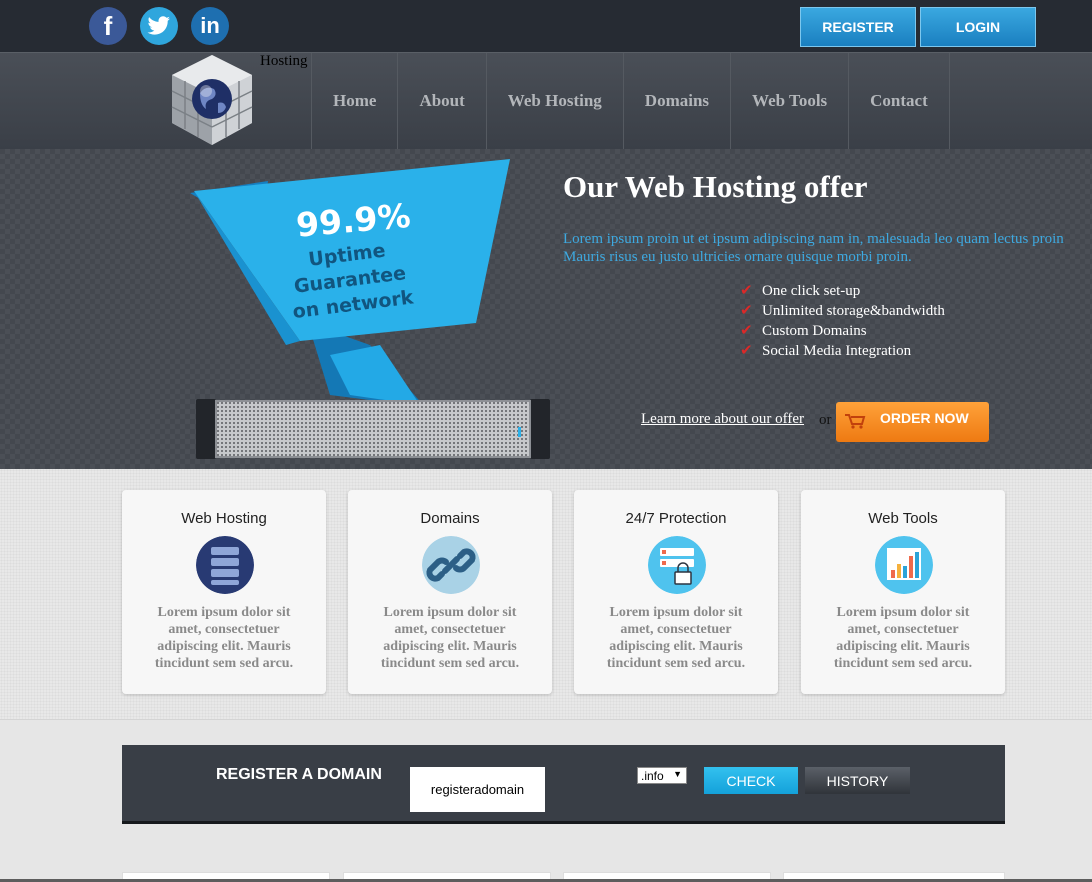 The height and width of the screenshot is (882, 1092). What do you see at coordinates (108, 26) in the screenshot?
I see `facebook-icon: f` at bounding box center [108, 26].